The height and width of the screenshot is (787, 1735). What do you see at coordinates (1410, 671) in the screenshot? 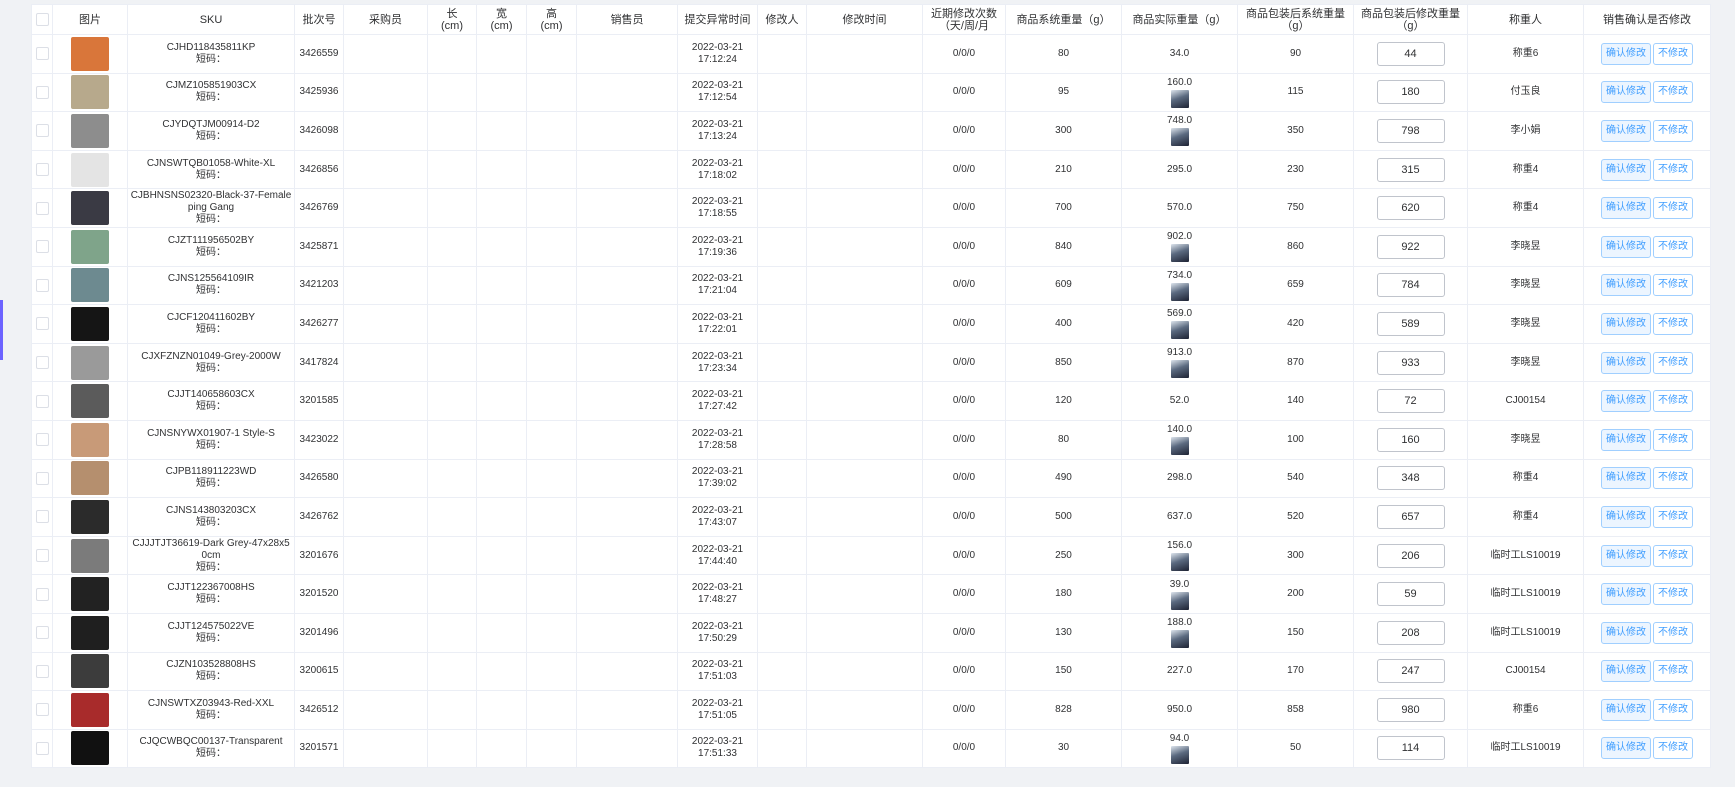
I see `pkg-mod-weight-input: 247` at bounding box center [1410, 671].